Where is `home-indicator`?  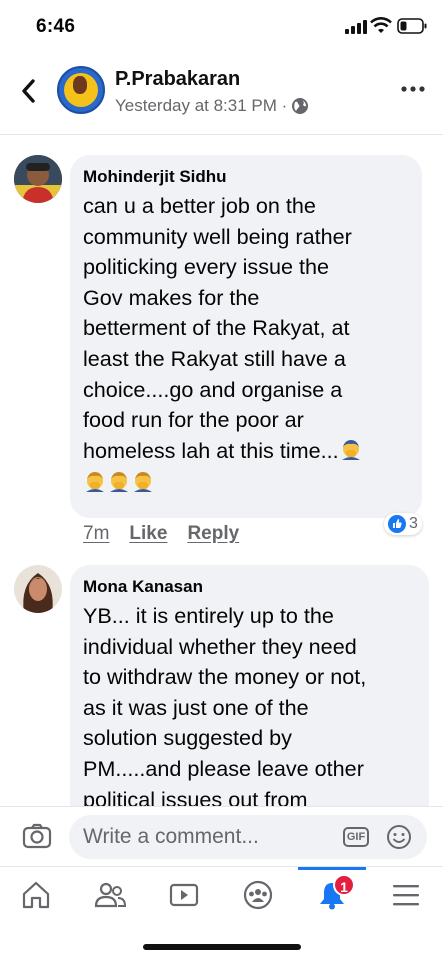 home-indicator is located at coordinates (222, 947).